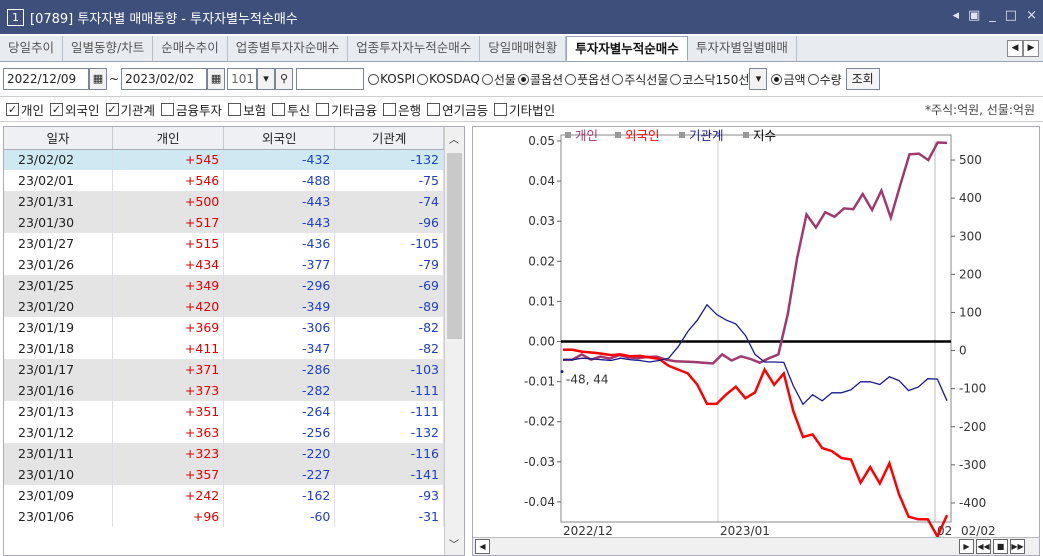  What do you see at coordinates (447, 79) in the screenshot?
I see `market-radio-1: KOSDAQ` at bounding box center [447, 79].